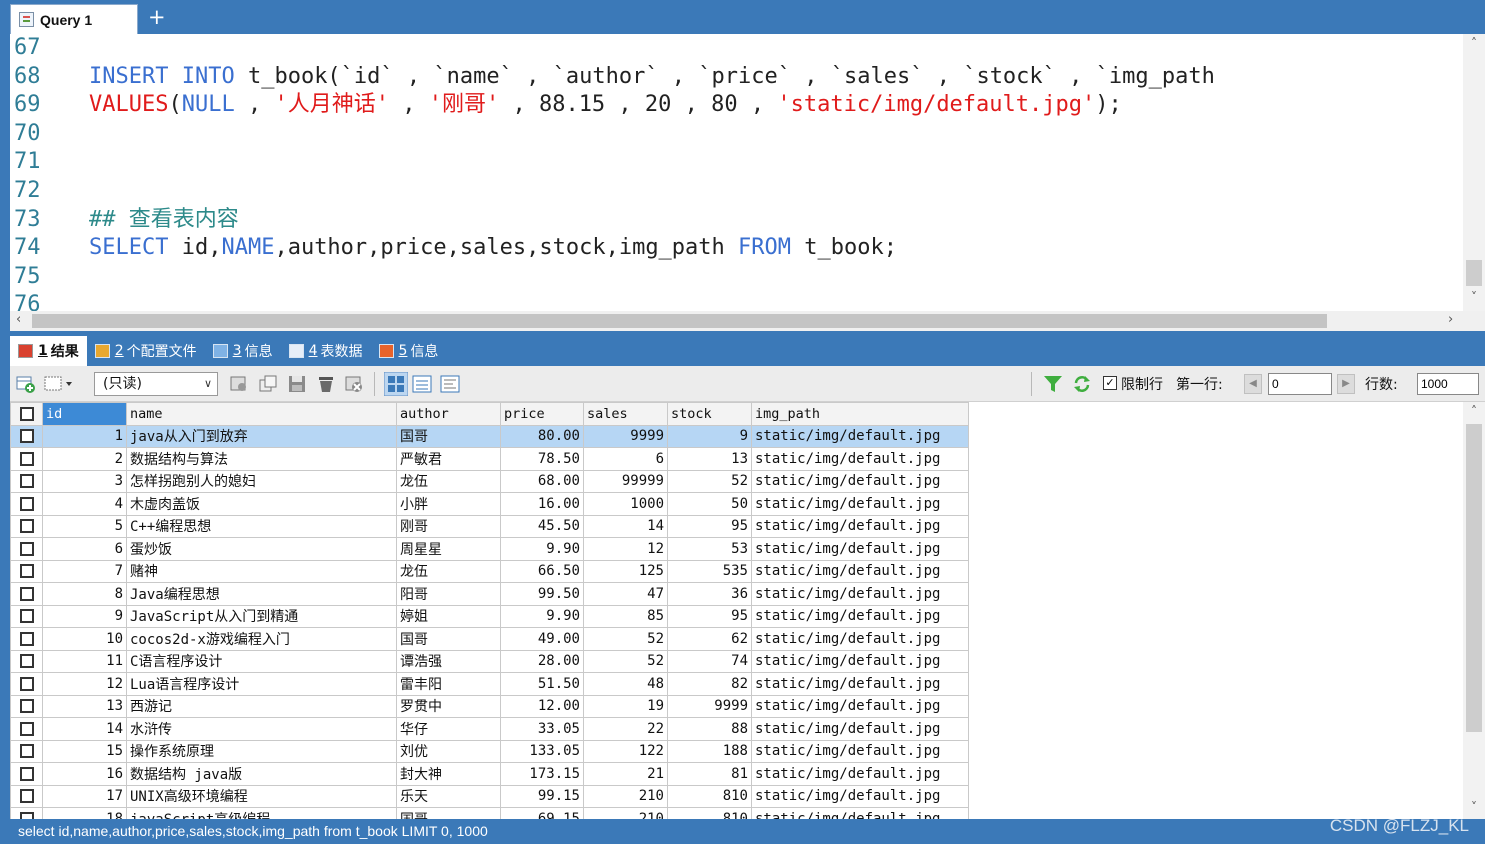 The height and width of the screenshot is (844, 1485). What do you see at coordinates (239, 384) in the screenshot?
I see `grid-settings-icon` at bounding box center [239, 384].